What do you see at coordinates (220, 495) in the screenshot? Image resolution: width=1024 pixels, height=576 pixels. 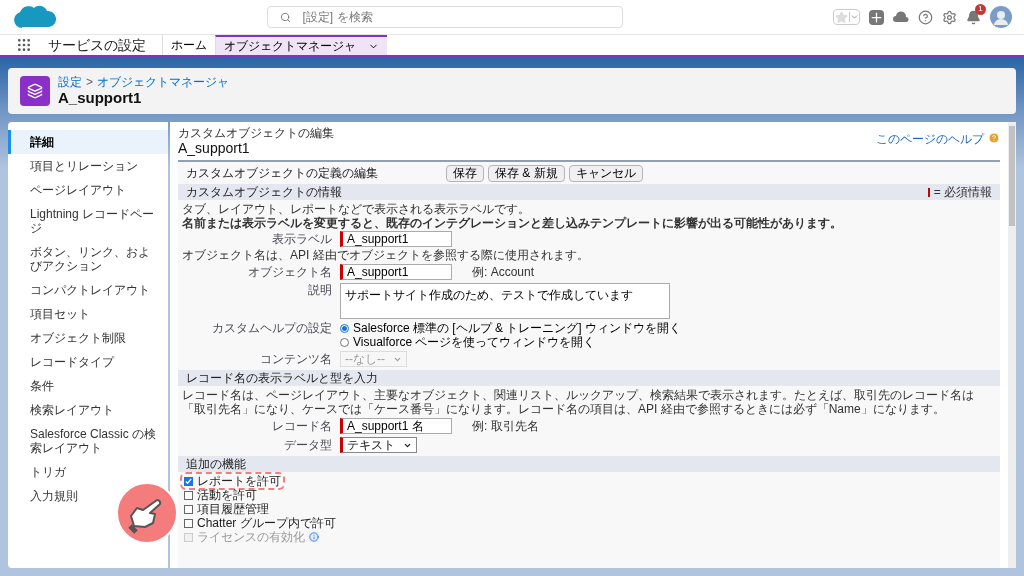 I see `checkbox-option: 活動を許可` at bounding box center [220, 495].